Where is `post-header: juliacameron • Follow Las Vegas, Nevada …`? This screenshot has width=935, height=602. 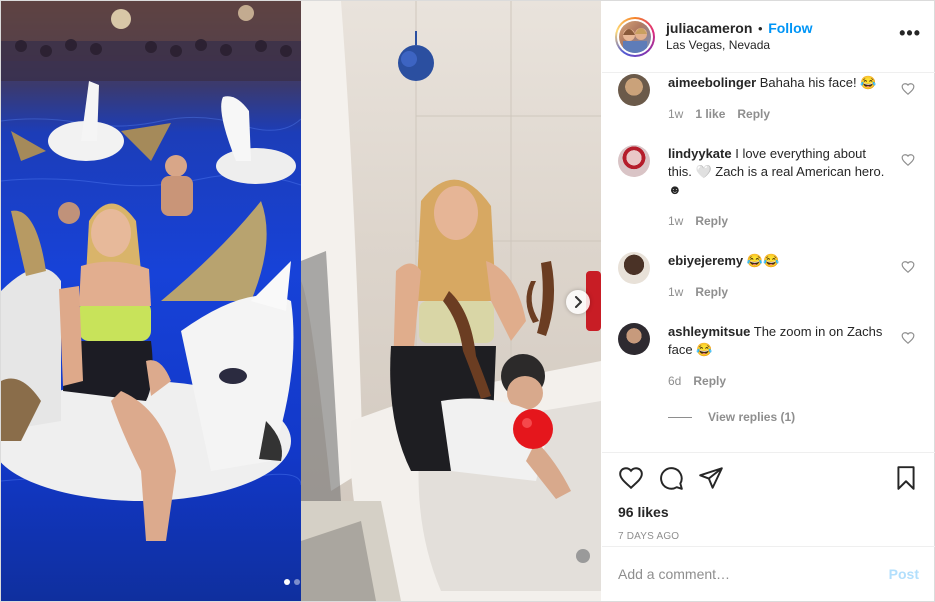
post-header: juliacameron • Follow Las Vegas, Nevada … is located at coordinates (768, 37).